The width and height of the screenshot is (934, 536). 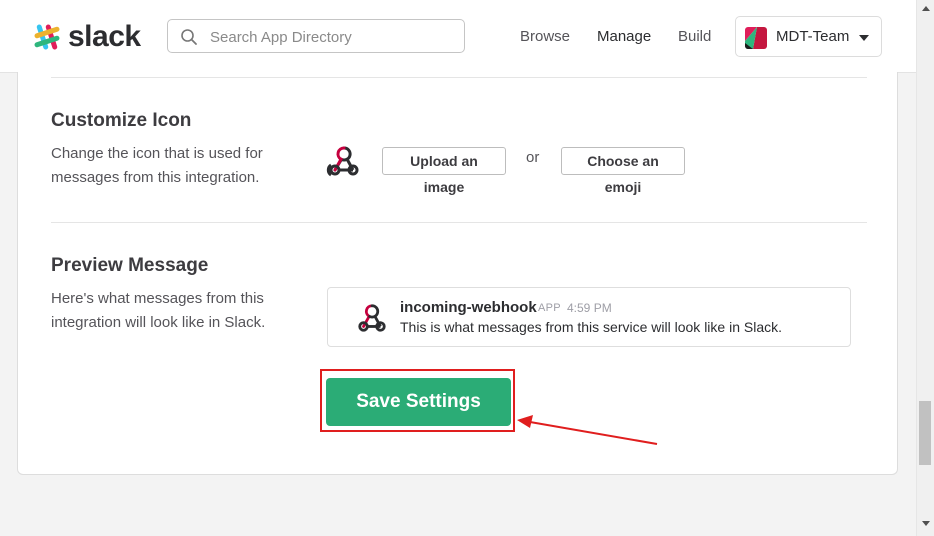 What do you see at coordinates (623, 171) in the screenshot?
I see `choose-emoji-button: Choose an emoji` at bounding box center [623, 171].